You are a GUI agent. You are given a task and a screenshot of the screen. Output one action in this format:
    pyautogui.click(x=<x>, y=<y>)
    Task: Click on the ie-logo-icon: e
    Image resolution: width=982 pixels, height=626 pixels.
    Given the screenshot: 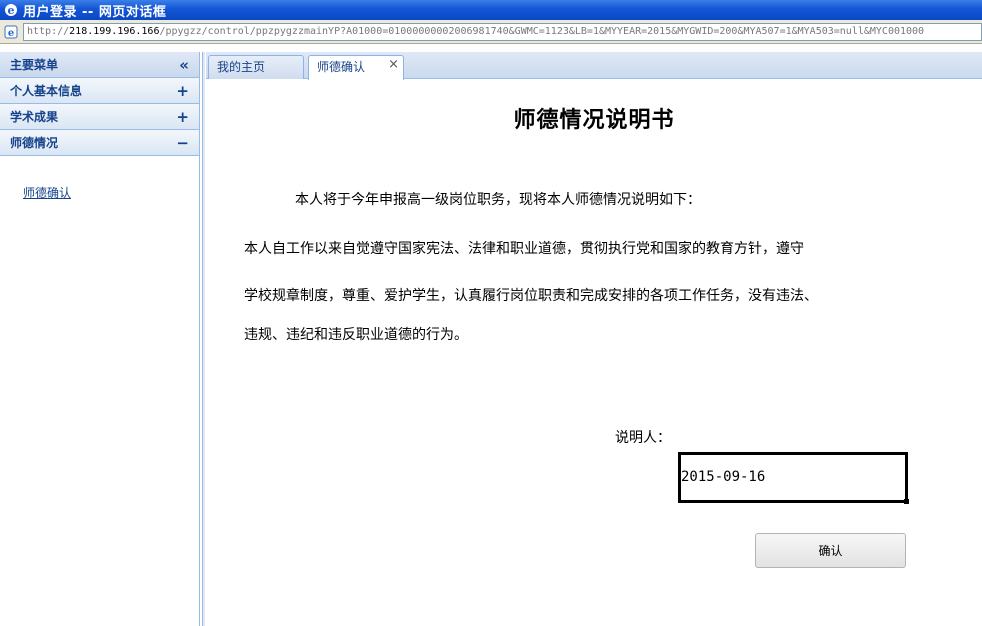 What is the action you would take?
    pyautogui.click(x=11, y=10)
    